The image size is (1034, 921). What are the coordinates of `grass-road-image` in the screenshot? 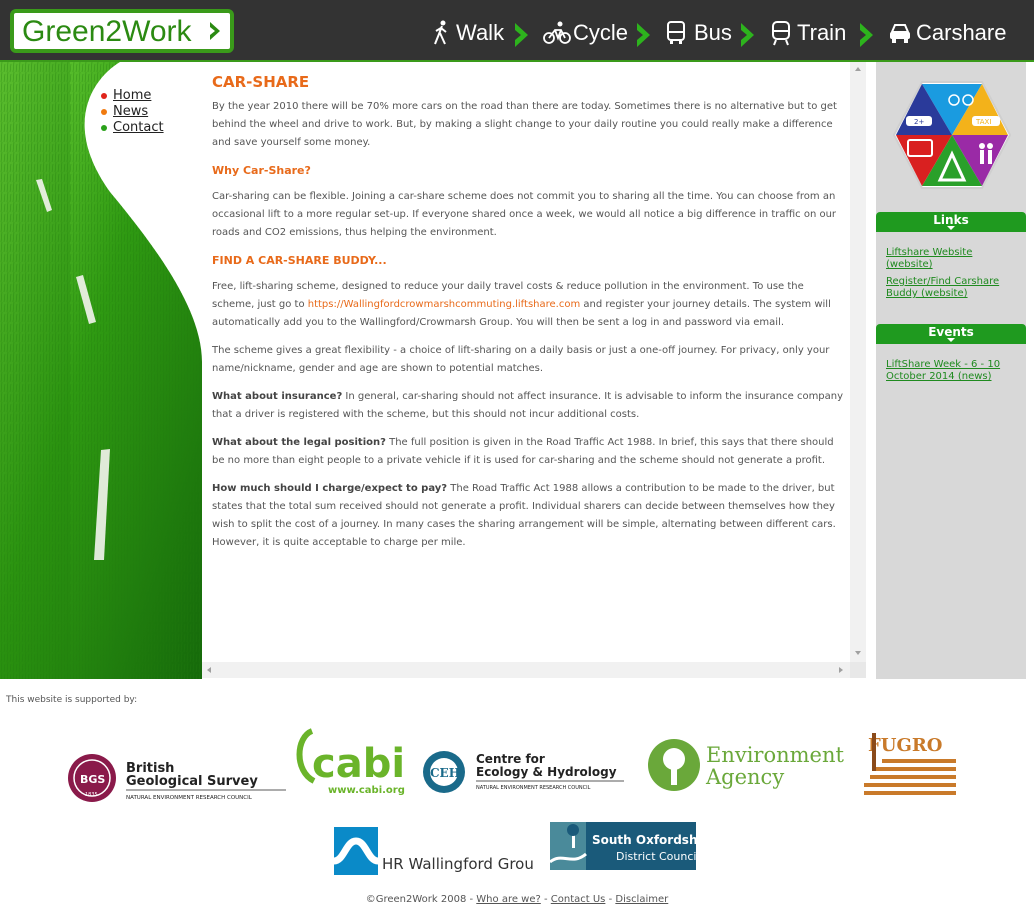 It's located at (101, 370).